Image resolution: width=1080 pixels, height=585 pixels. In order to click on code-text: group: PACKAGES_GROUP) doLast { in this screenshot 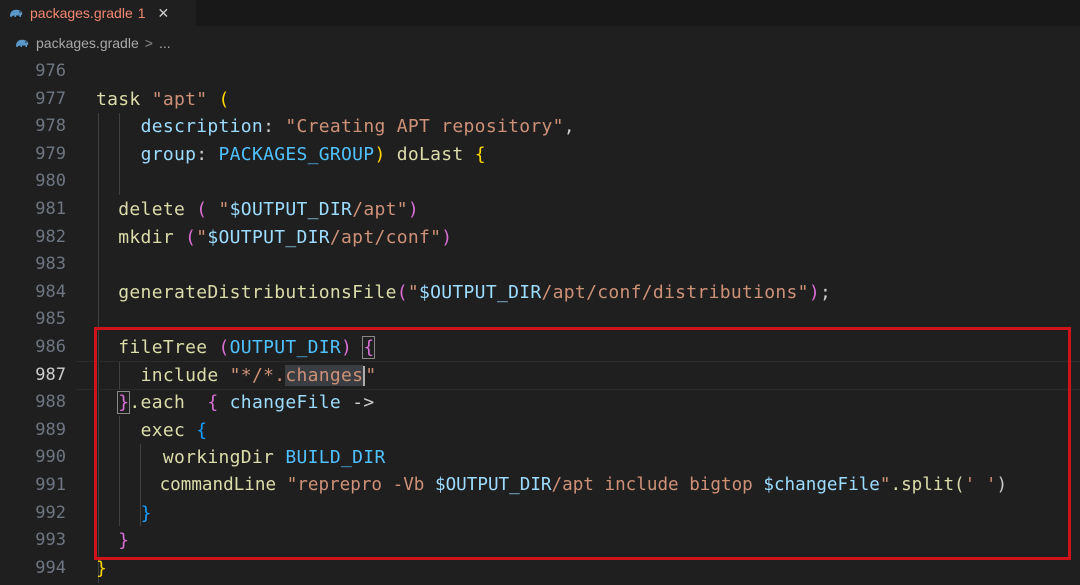, I will do `click(291, 155)`.